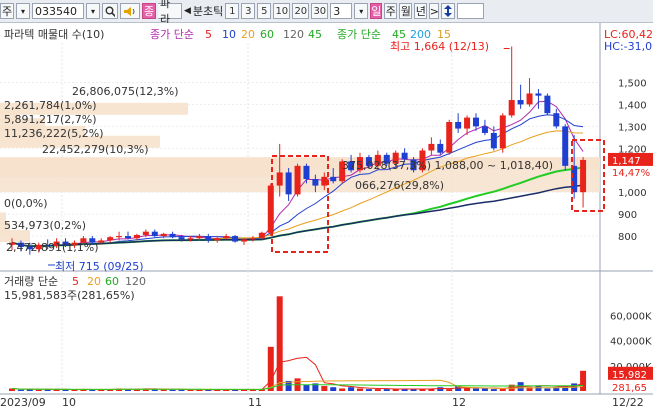 The width and height of the screenshot is (653, 411). What do you see at coordinates (170, 13) in the screenshot?
I see `stock-name: 파라` at bounding box center [170, 13].